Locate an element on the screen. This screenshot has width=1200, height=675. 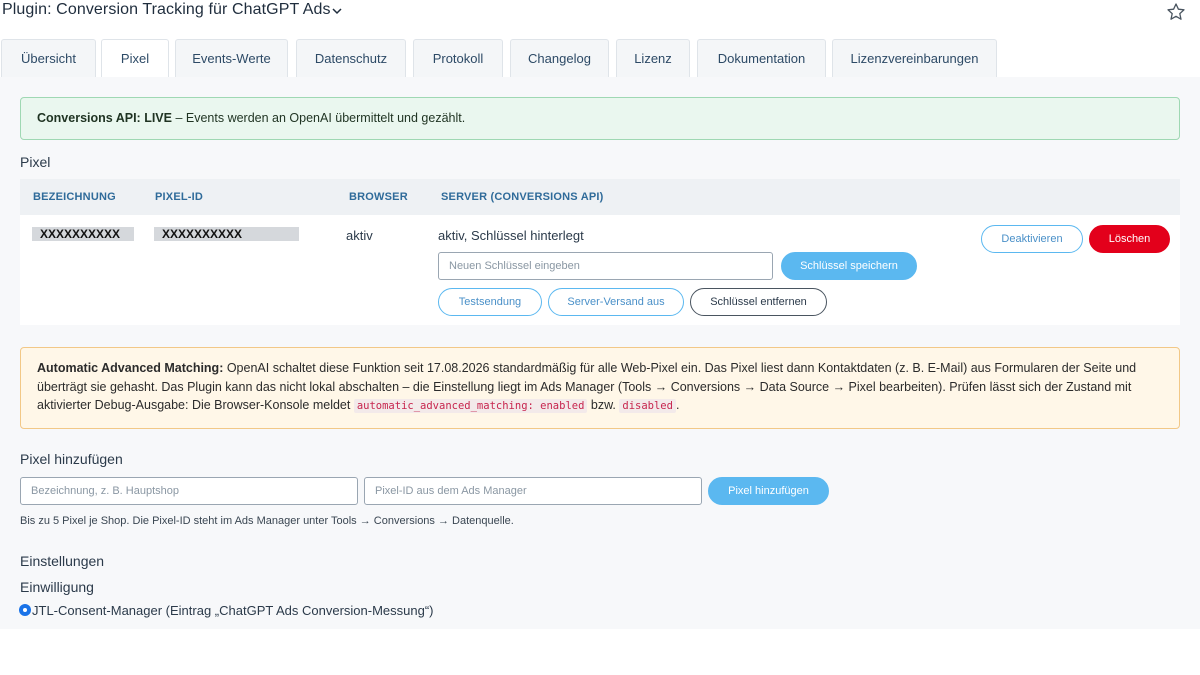
pixel-name-redacted: XXXXXXXXXX is located at coordinates (83, 234).